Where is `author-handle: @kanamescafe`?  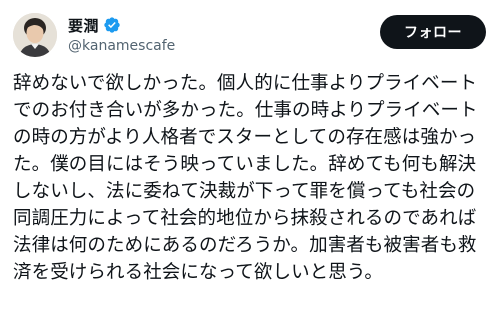
author-handle: @kanamescafe is located at coordinates (121, 46).